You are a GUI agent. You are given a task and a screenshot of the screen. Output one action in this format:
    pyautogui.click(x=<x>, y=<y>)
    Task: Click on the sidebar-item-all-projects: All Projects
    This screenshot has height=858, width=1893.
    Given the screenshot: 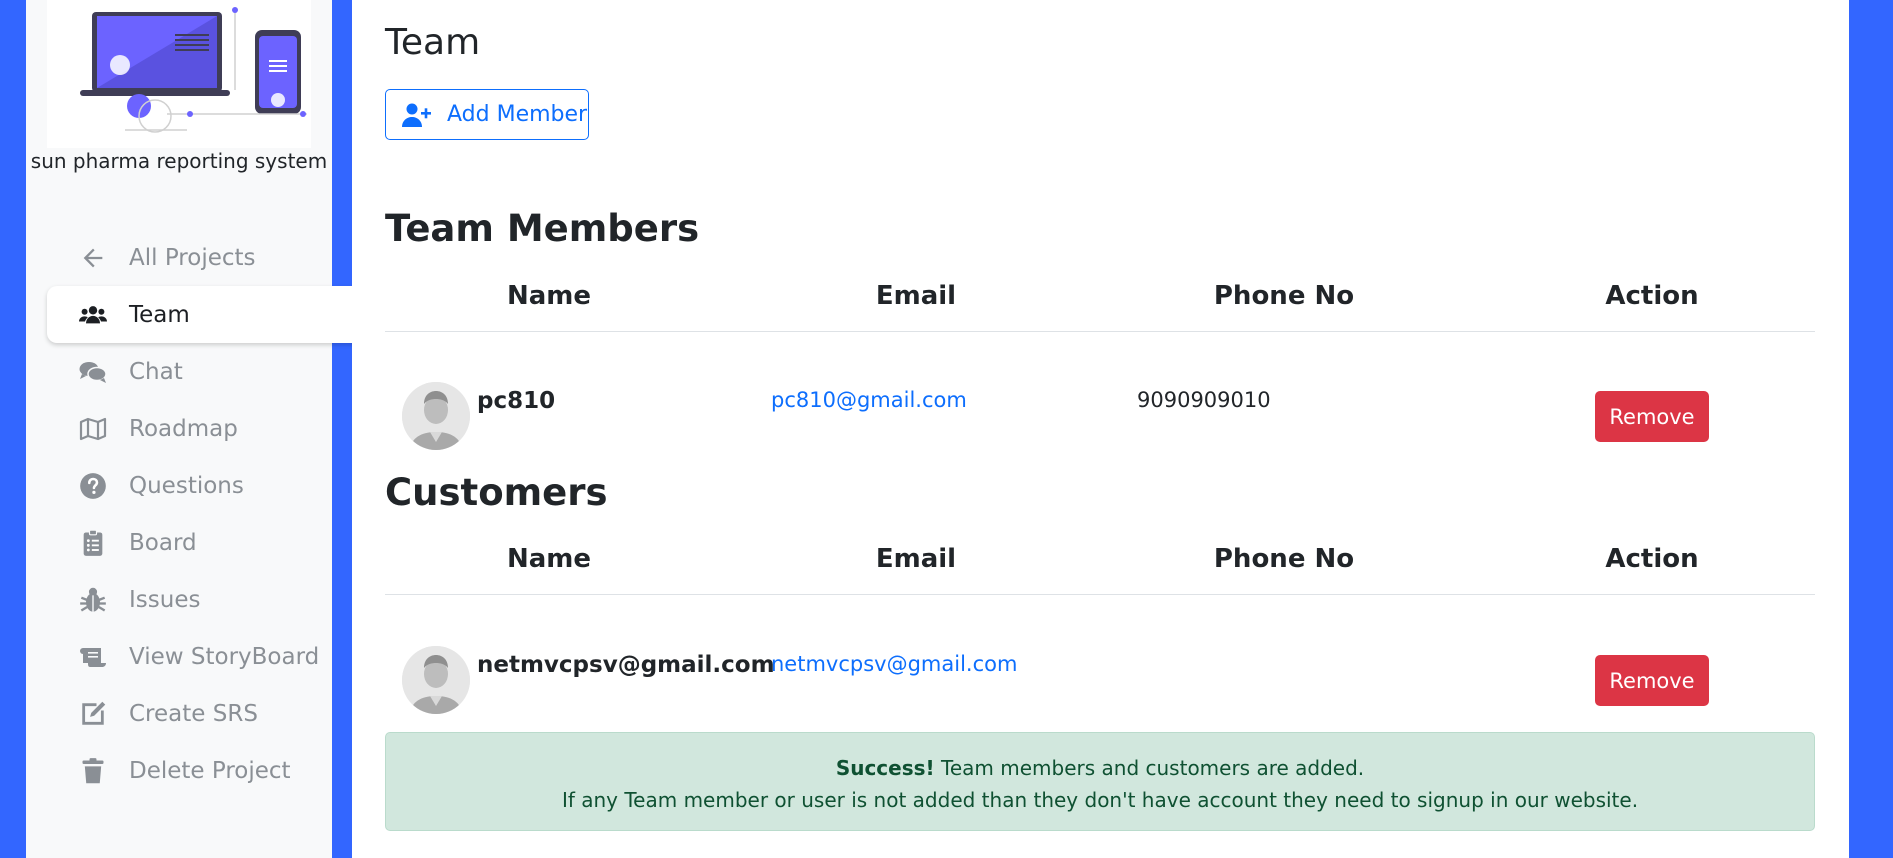 What is the action you would take?
    pyautogui.click(x=209, y=257)
    